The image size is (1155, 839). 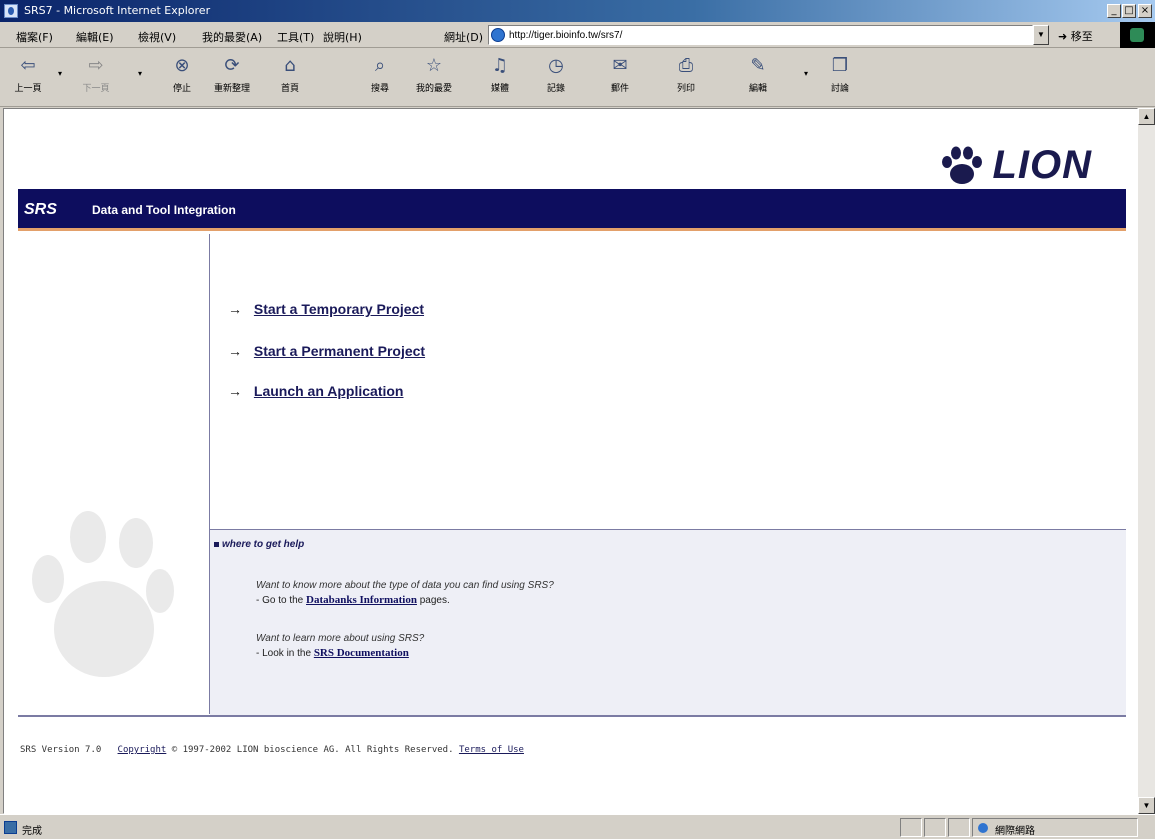 I want to click on help-answer-data-prefix: - Go to the, so click(x=281, y=600).